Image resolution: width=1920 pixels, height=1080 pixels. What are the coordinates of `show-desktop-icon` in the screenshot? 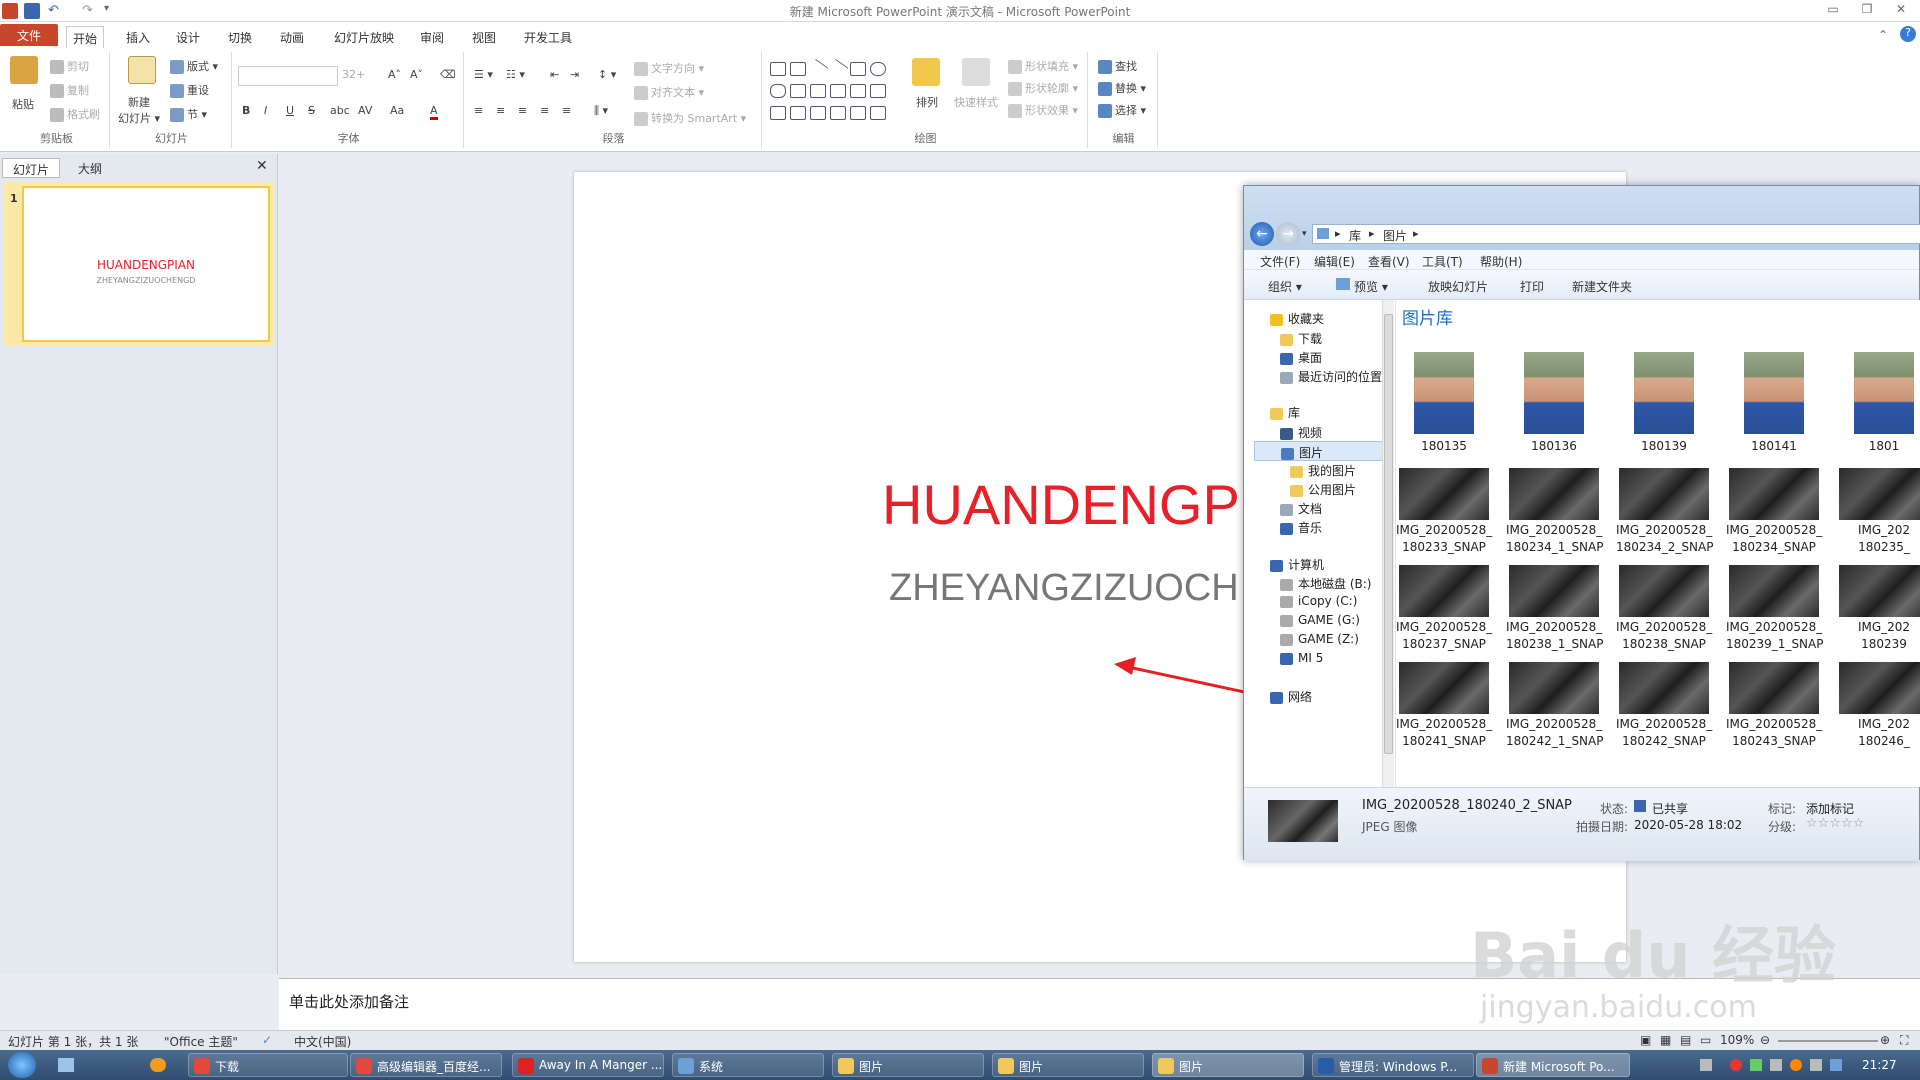 It's located at (66, 1065).